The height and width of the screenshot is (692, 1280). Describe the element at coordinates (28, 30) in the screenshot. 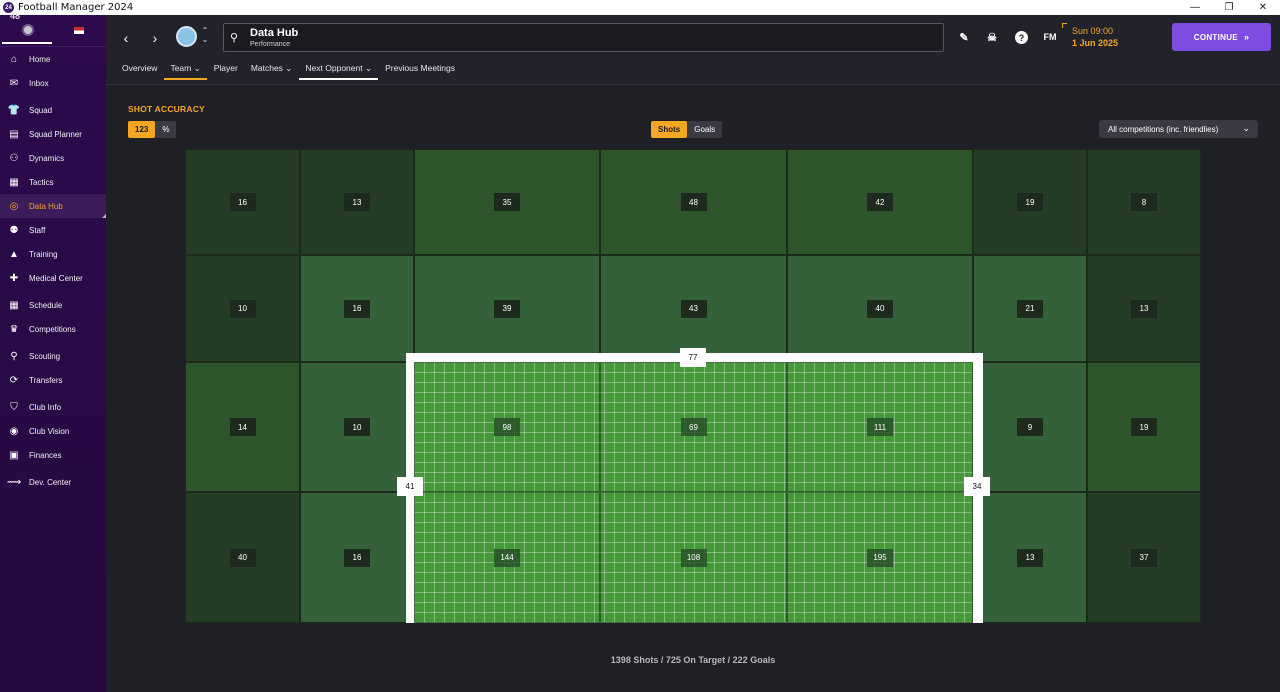

I see `manager-badge-icon` at that location.